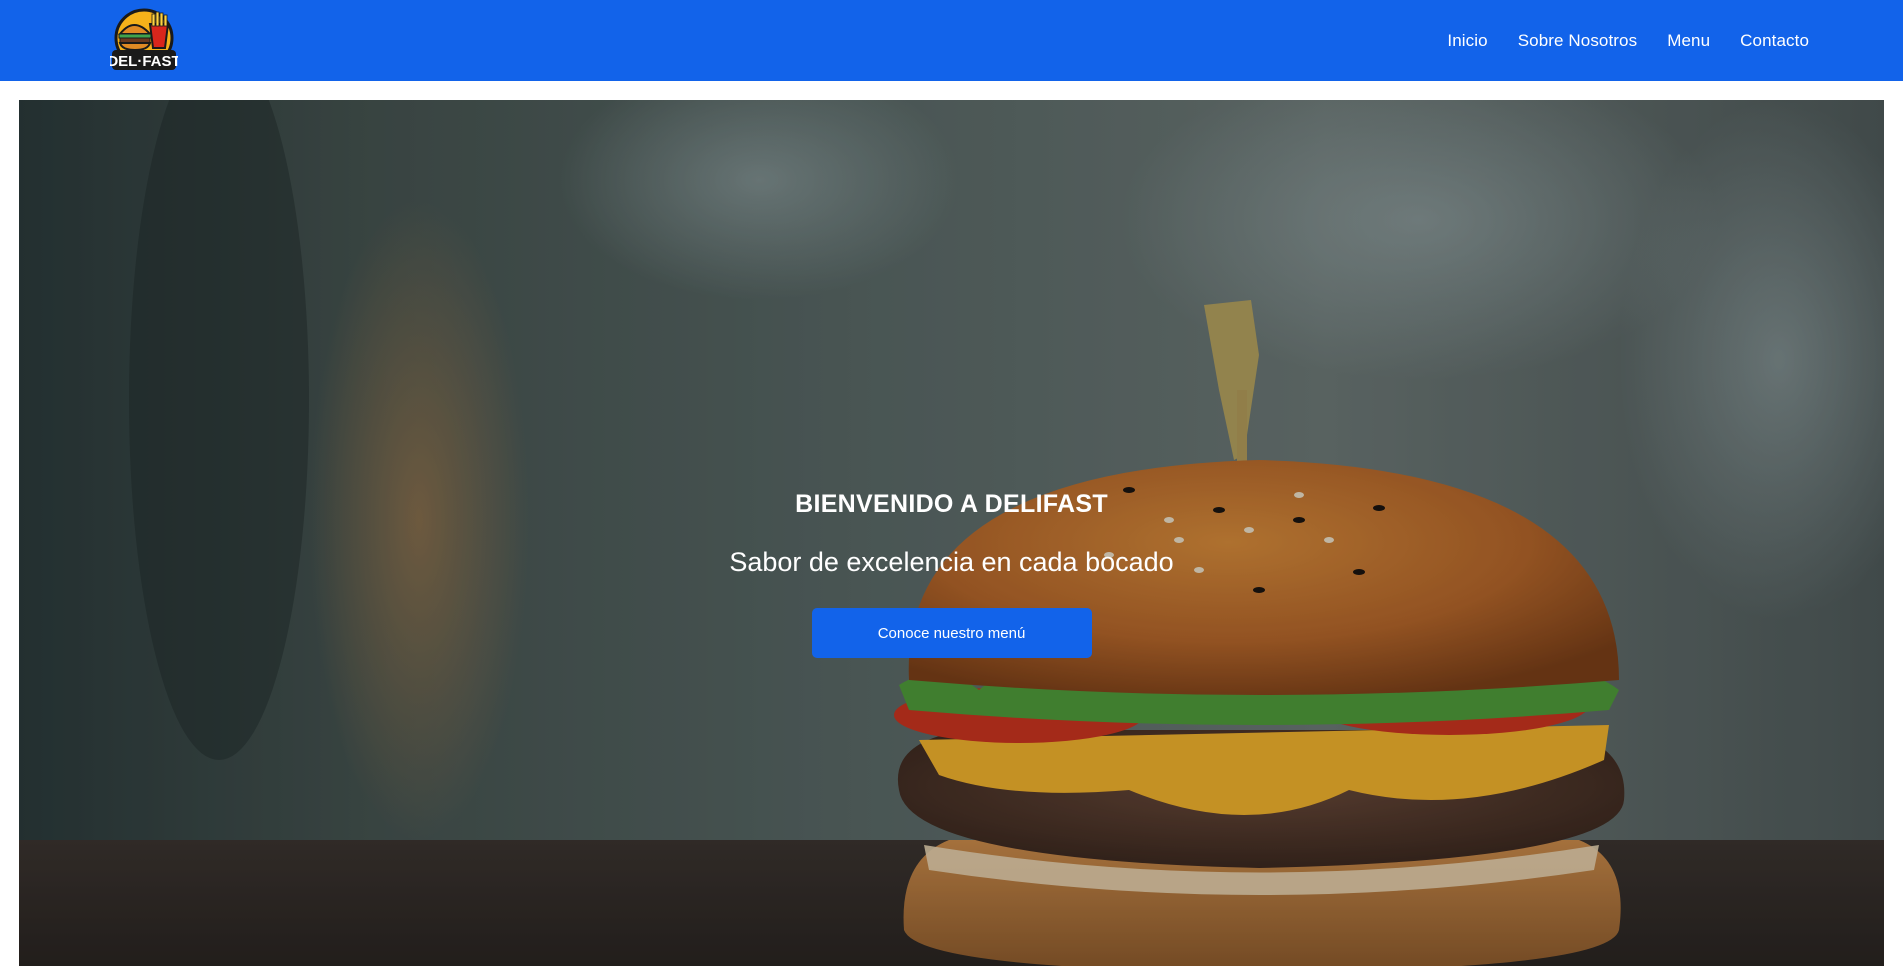  What do you see at coordinates (1774, 41) in the screenshot?
I see `nav-link-contacto: Contacto` at bounding box center [1774, 41].